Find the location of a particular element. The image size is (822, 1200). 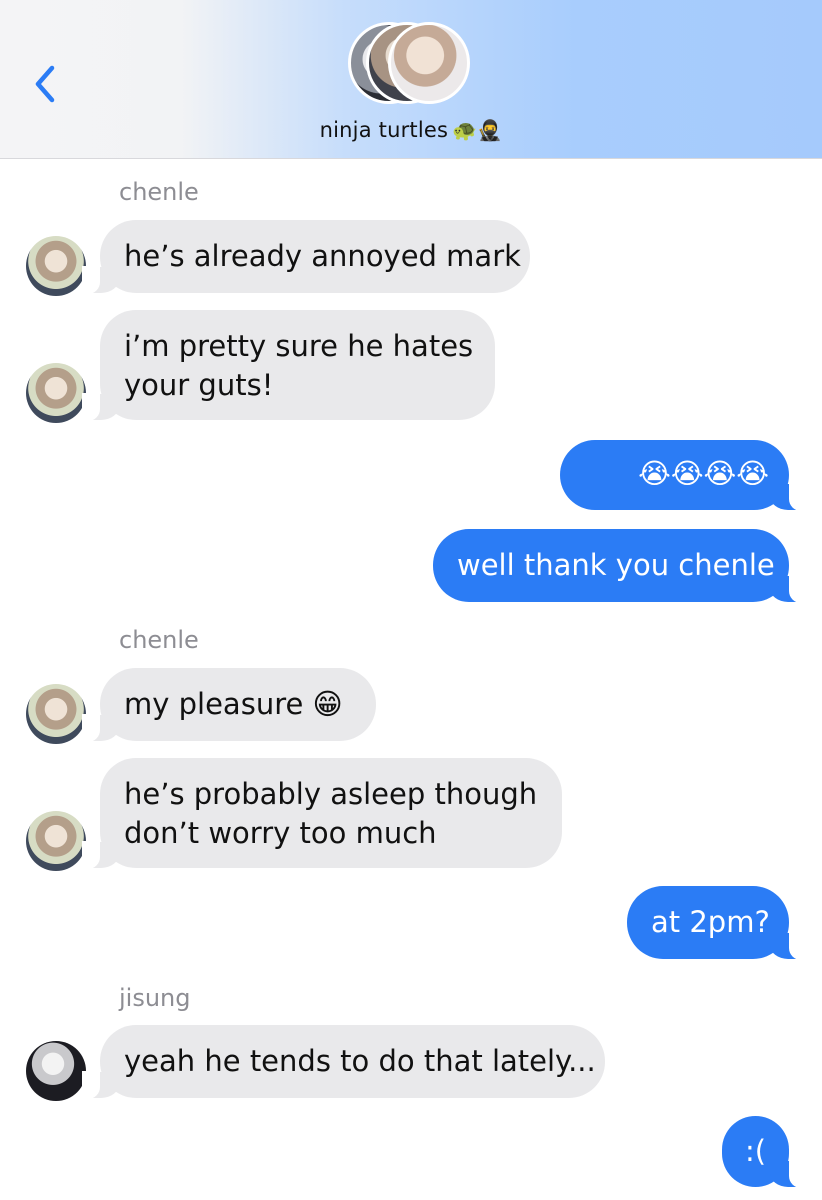

group-name-emoji: 🐢🥷 is located at coordinates (477, 130).